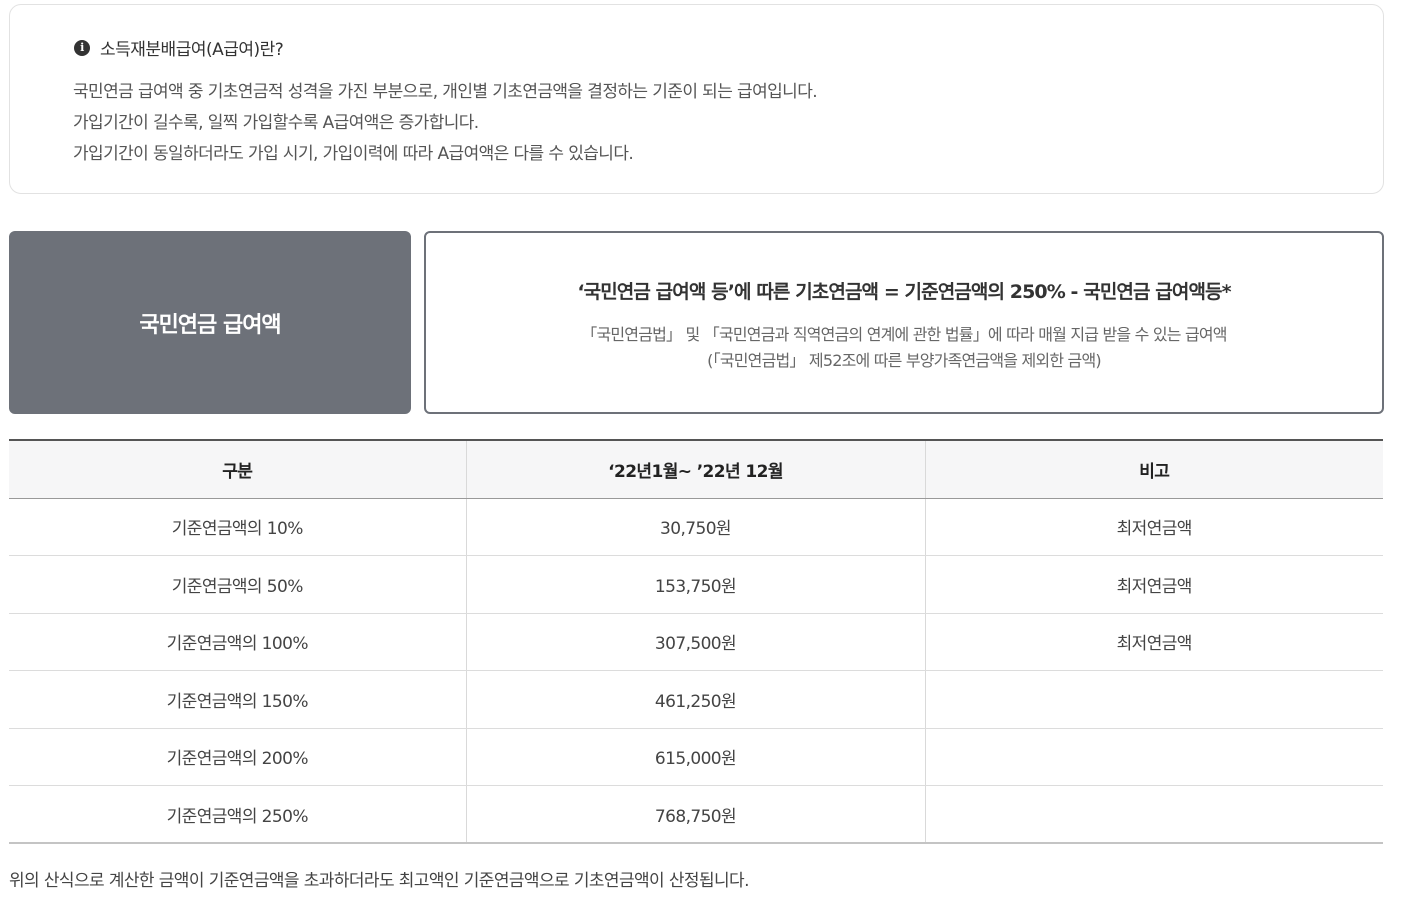 The height and width of the screenshot is (906, 1408). I want to click on cell-amount: 153,750원, so click(695, 584).